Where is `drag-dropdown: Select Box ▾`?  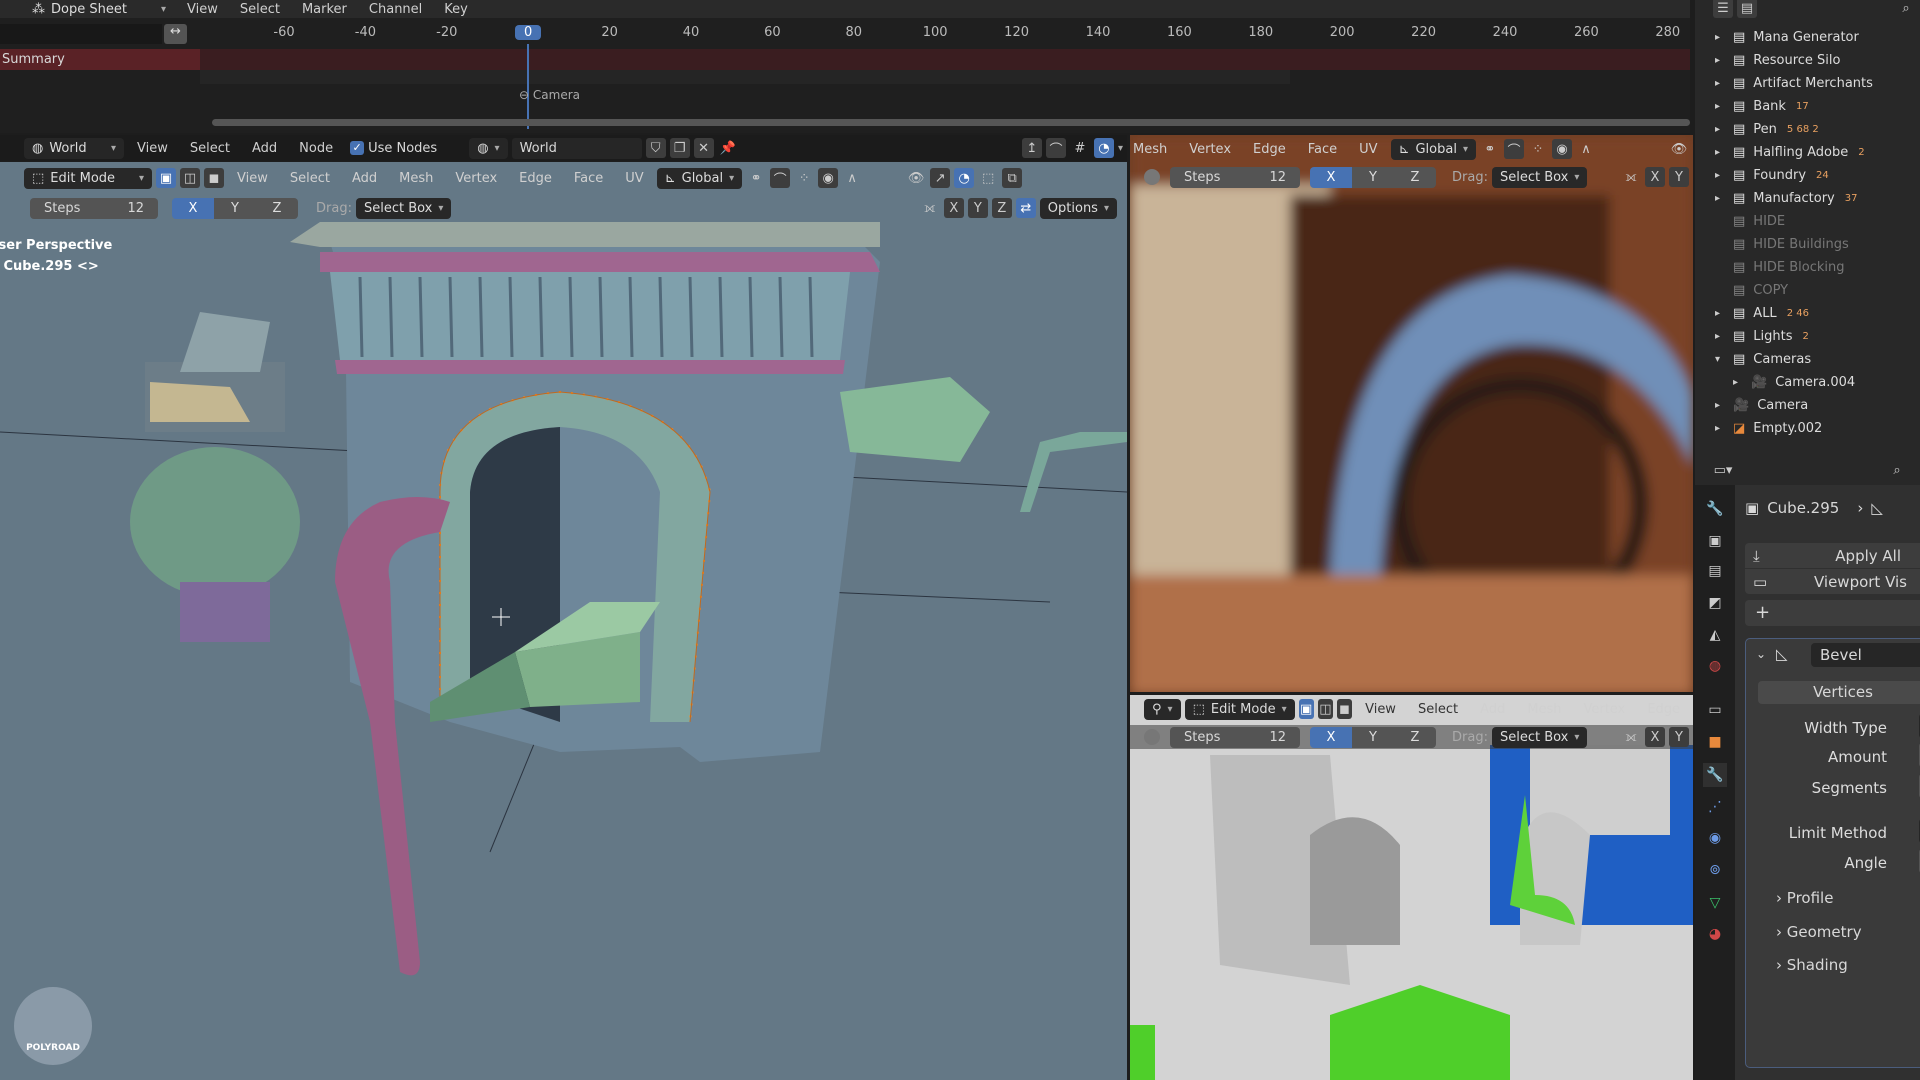 drag-dropdown: Select Box ▾ is located at coordinates (1539, 737).